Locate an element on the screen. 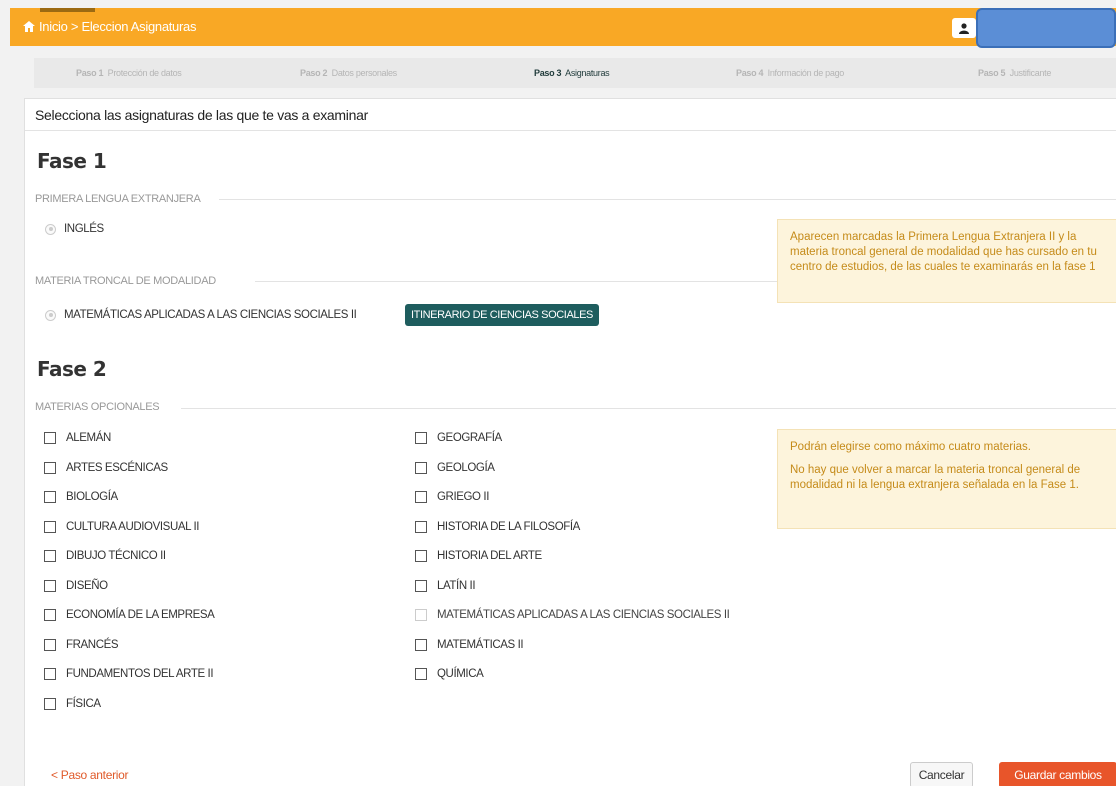  breadcrumb: Inicio > Eleccion Asignaturas is located at coordinates (109, 26).